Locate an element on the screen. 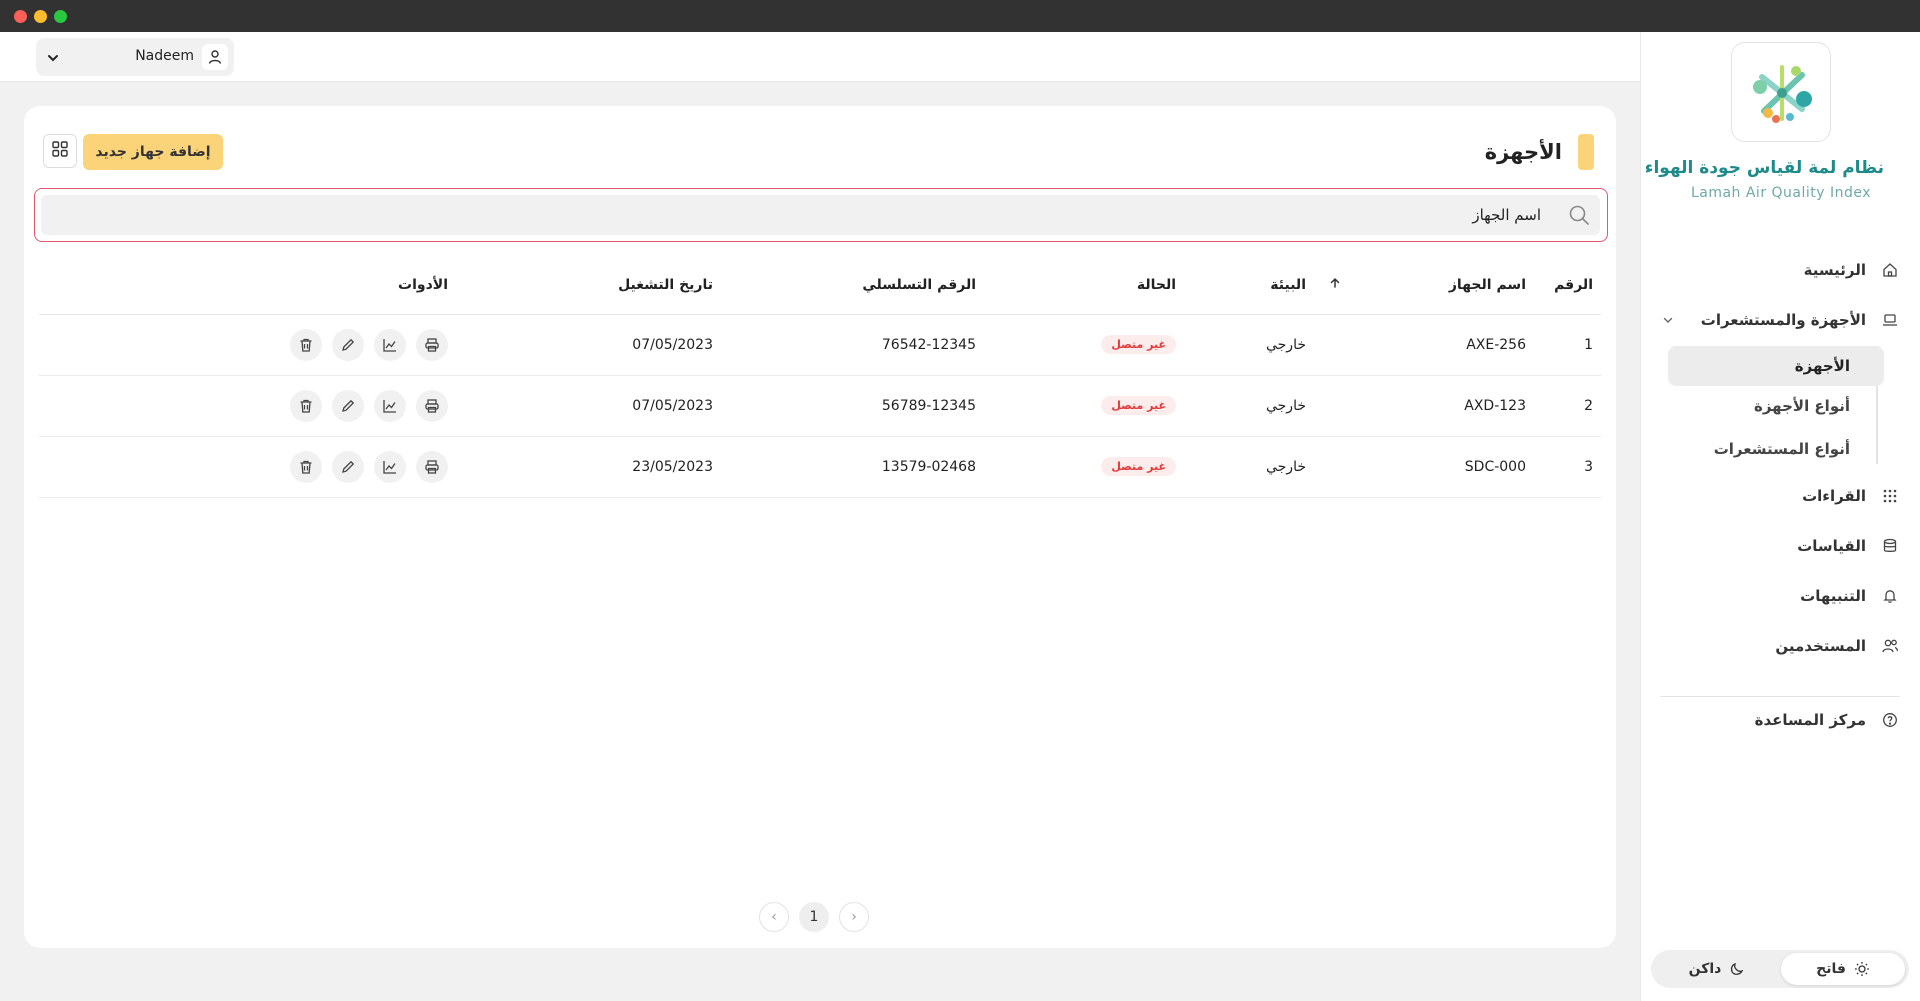 This screenshot has height=1001, width=1920. sidebar-item-home: الرئيسية is located at coordinates (1780, 270).